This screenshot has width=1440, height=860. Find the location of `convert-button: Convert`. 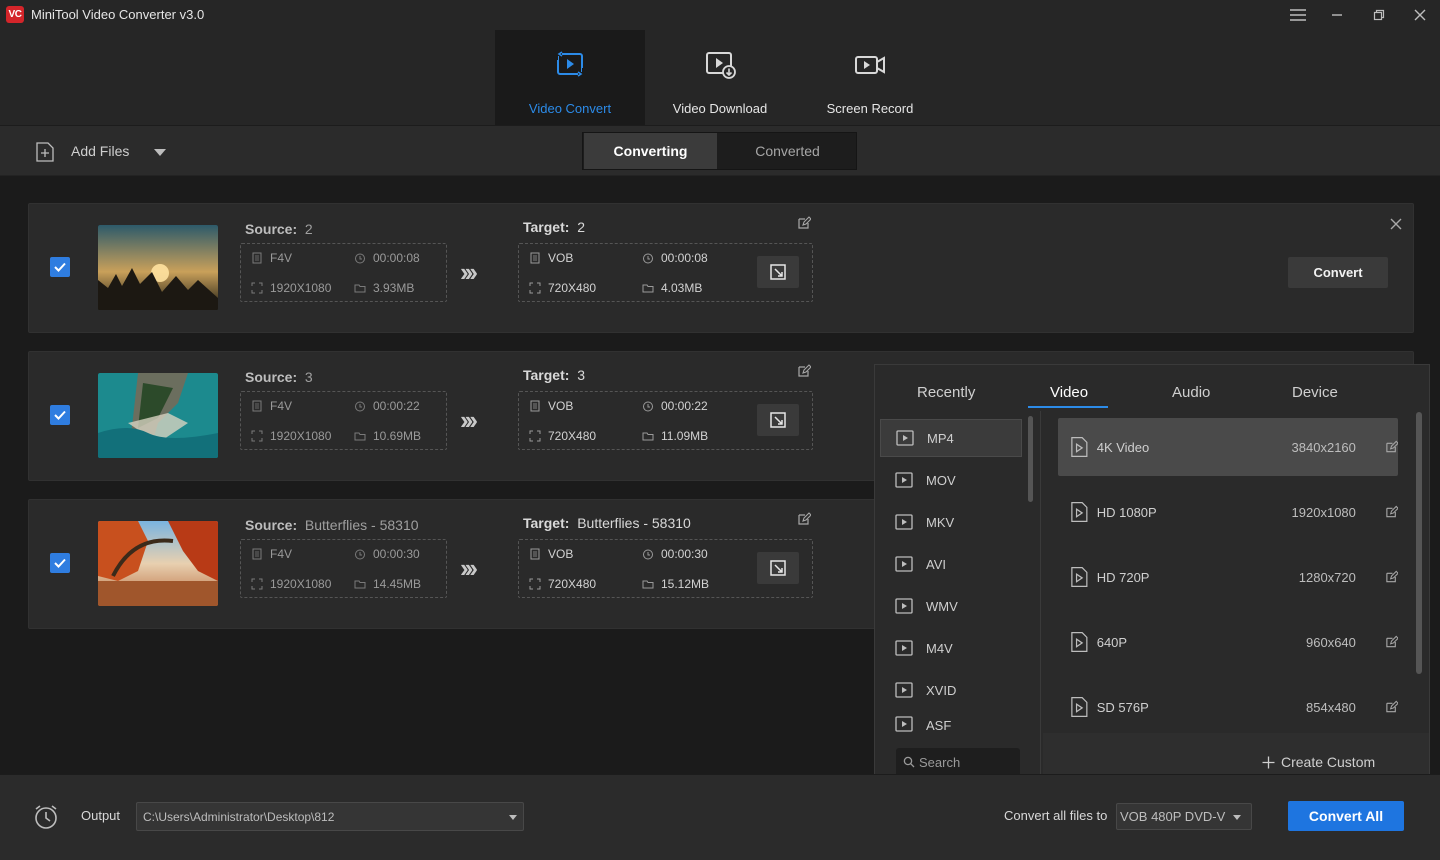

convert-button: Convert is located at coordinates (1338, 272).